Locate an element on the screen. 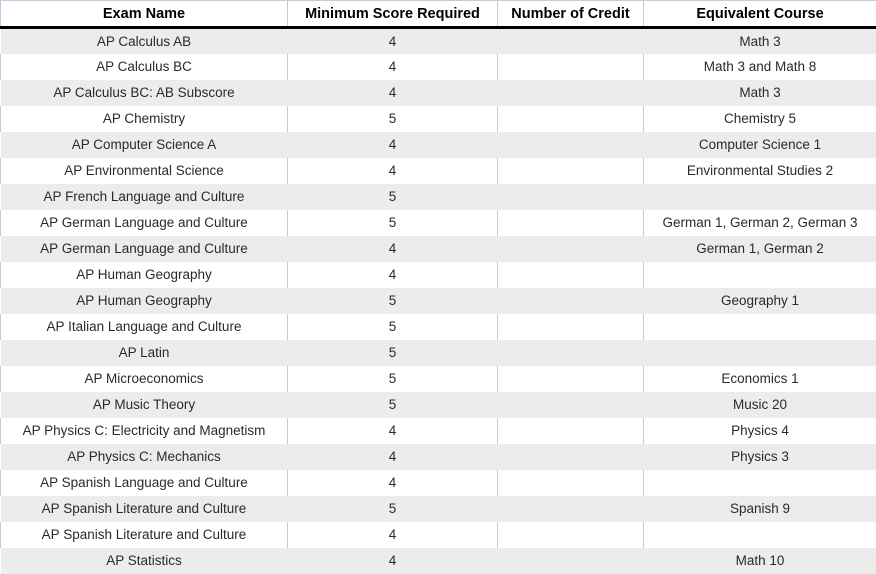 The image size is (876, 574). table-row: AP Physics C: Mechanics4Physics 3 is located at coordinates (438, 457).